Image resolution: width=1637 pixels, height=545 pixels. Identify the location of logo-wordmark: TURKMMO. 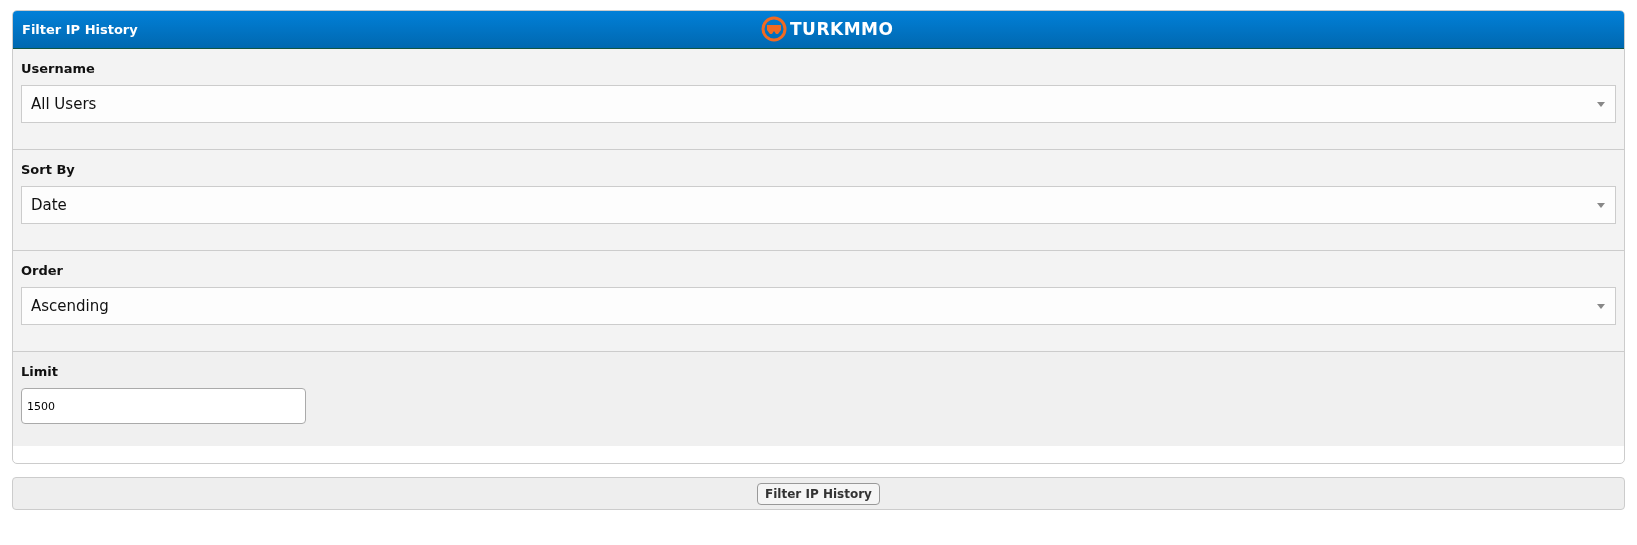
(842, 29).